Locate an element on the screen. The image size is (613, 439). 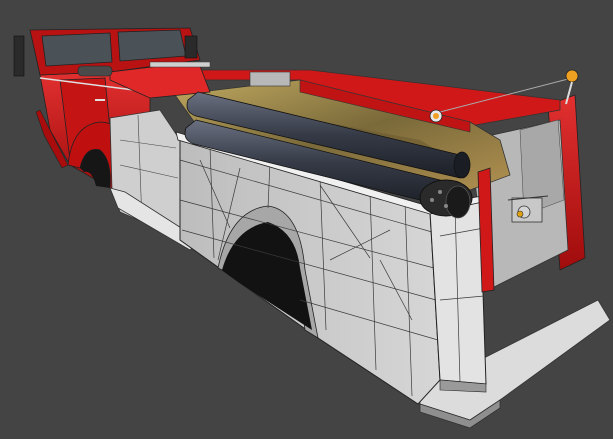
right-mirror is located at coordinates (191, 47).